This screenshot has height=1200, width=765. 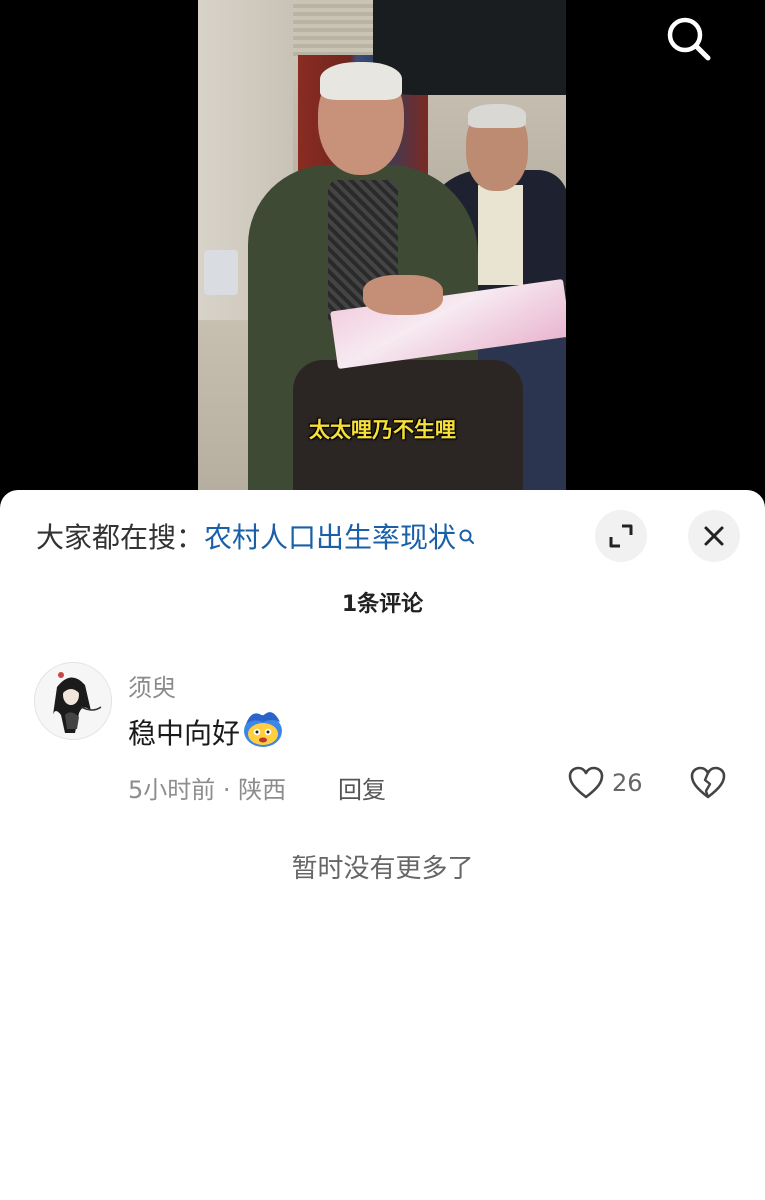 I want to click on comment-body: 稳中向好, so click(x=206, y=732).